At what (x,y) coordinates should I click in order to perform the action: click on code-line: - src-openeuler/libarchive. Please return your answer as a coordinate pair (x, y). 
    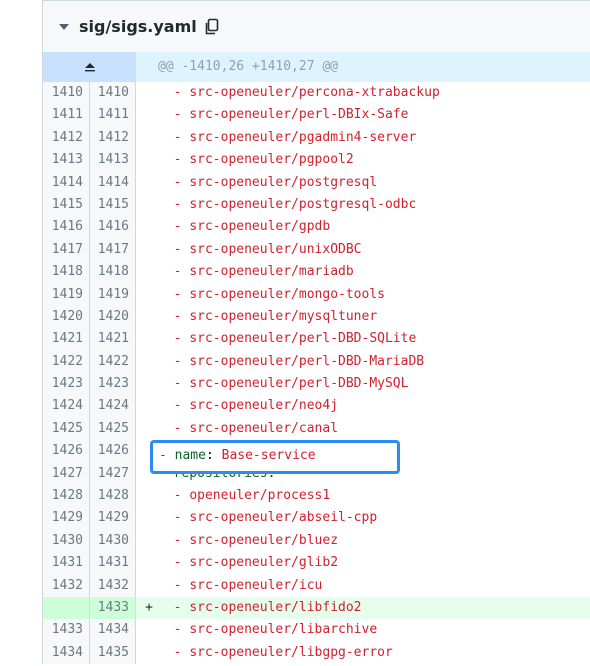
    Looking at the image, I should click on (268, 630).